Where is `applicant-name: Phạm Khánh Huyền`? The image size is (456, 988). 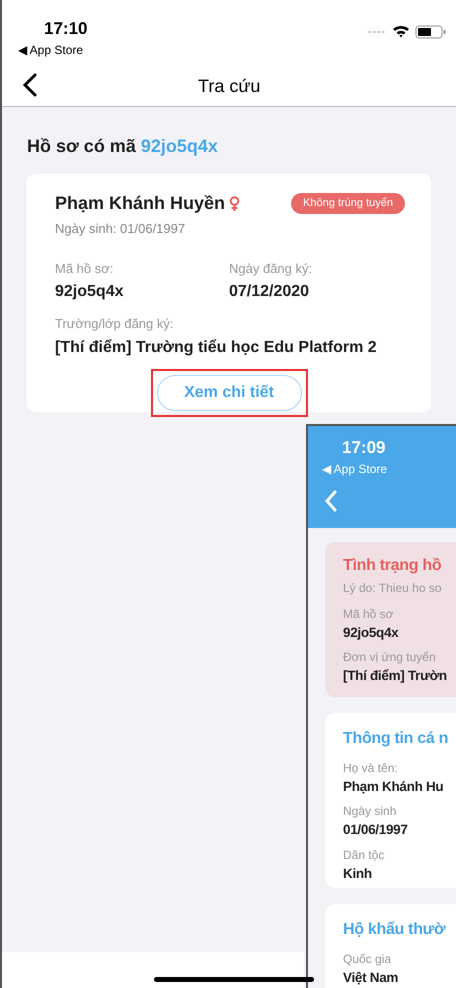
applicant-name: Phạm Khánh Huyền is located at coordinates (140, 203).